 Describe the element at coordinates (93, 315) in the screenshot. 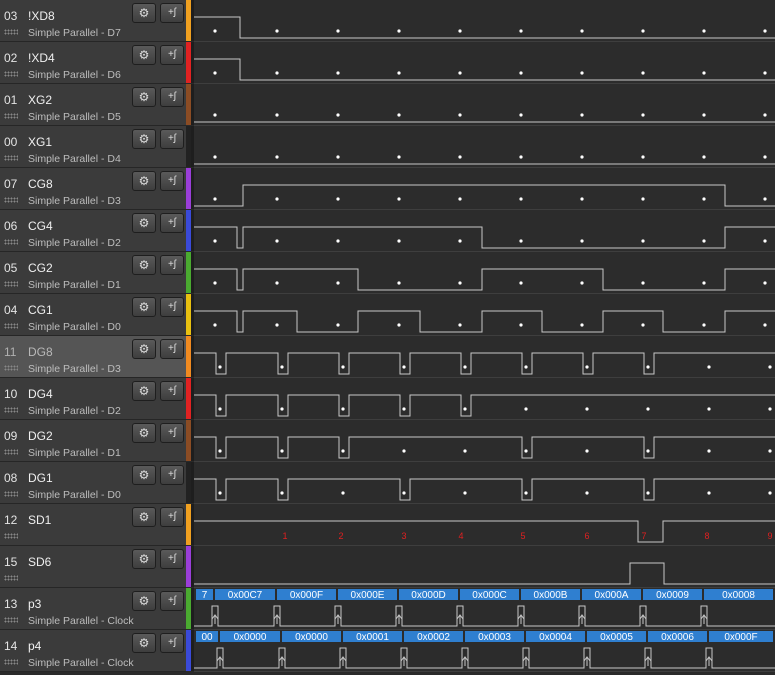

I see `channel-label-panel: 04 CG1 Simple Parallel - D0 ⚙ +ʃ` at that location.